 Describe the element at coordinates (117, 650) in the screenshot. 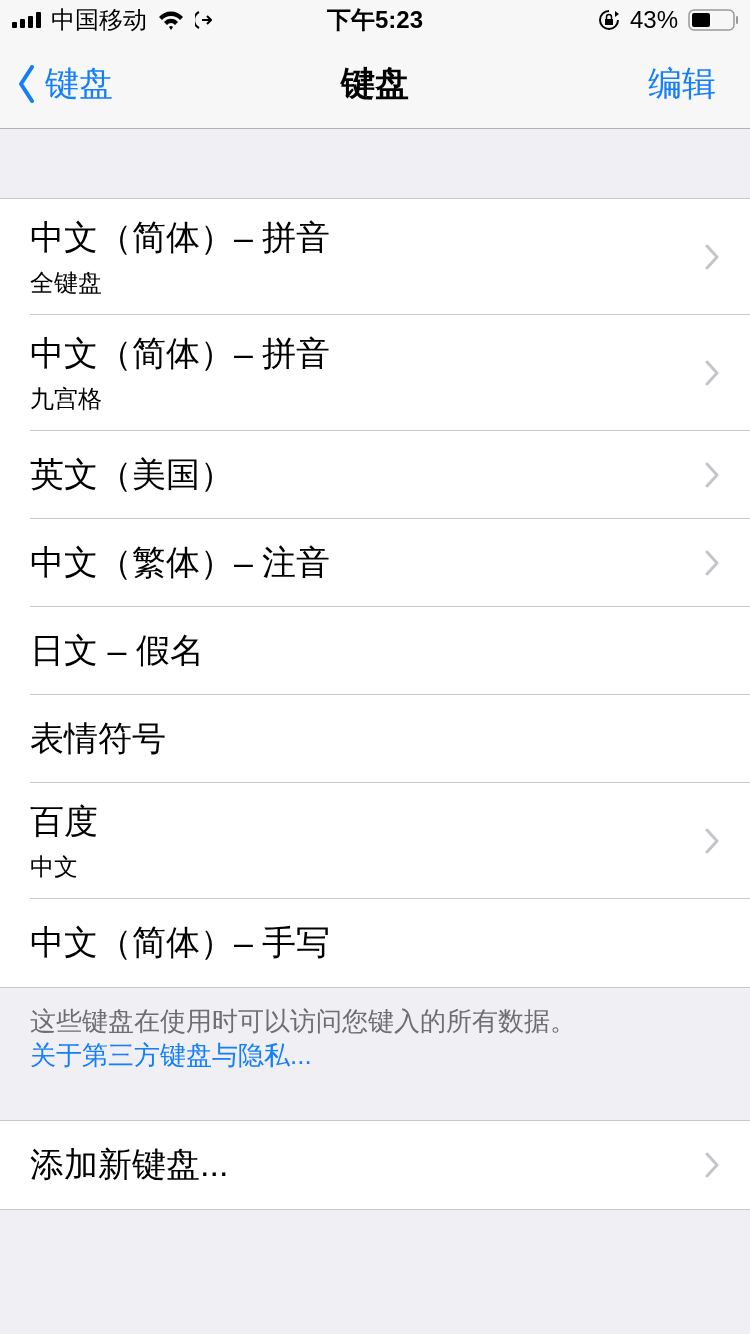

I see `row-title: 日文 – 假名` at that location.